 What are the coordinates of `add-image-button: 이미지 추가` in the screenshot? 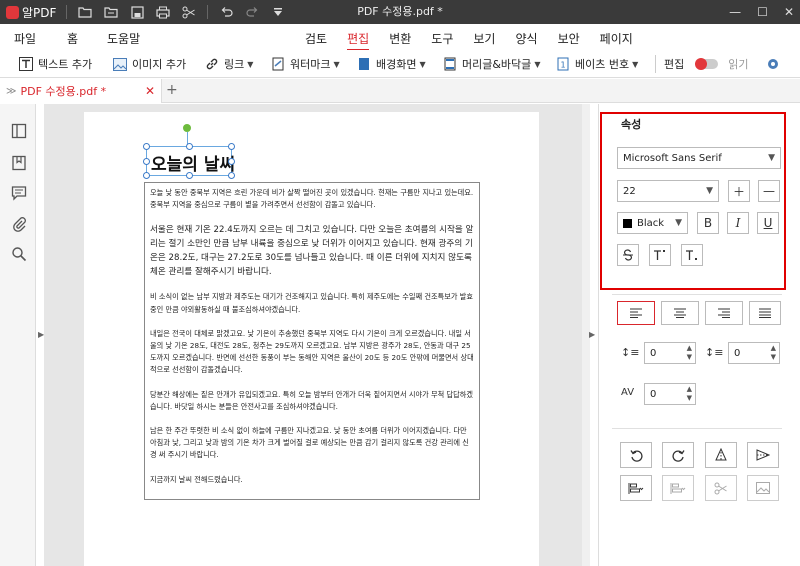 It's located at (149, 64).